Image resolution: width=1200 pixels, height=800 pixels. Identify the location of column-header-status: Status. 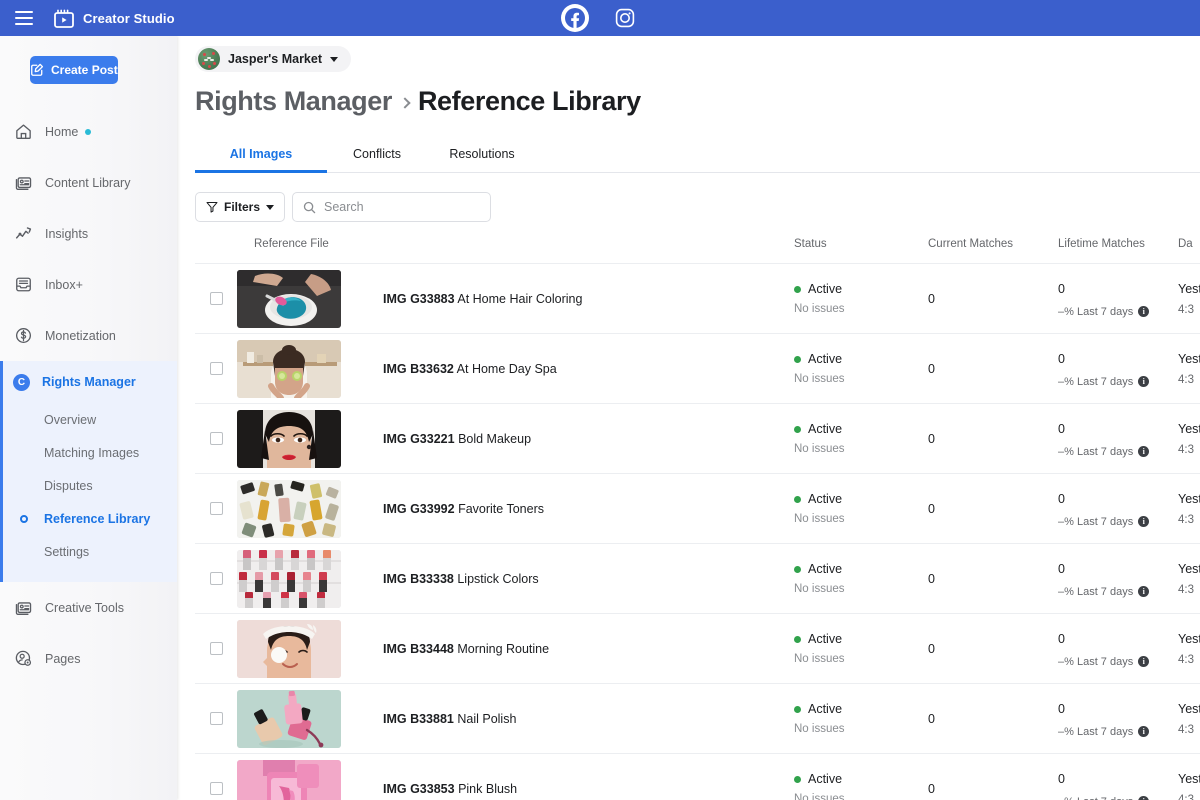
(861, 244).